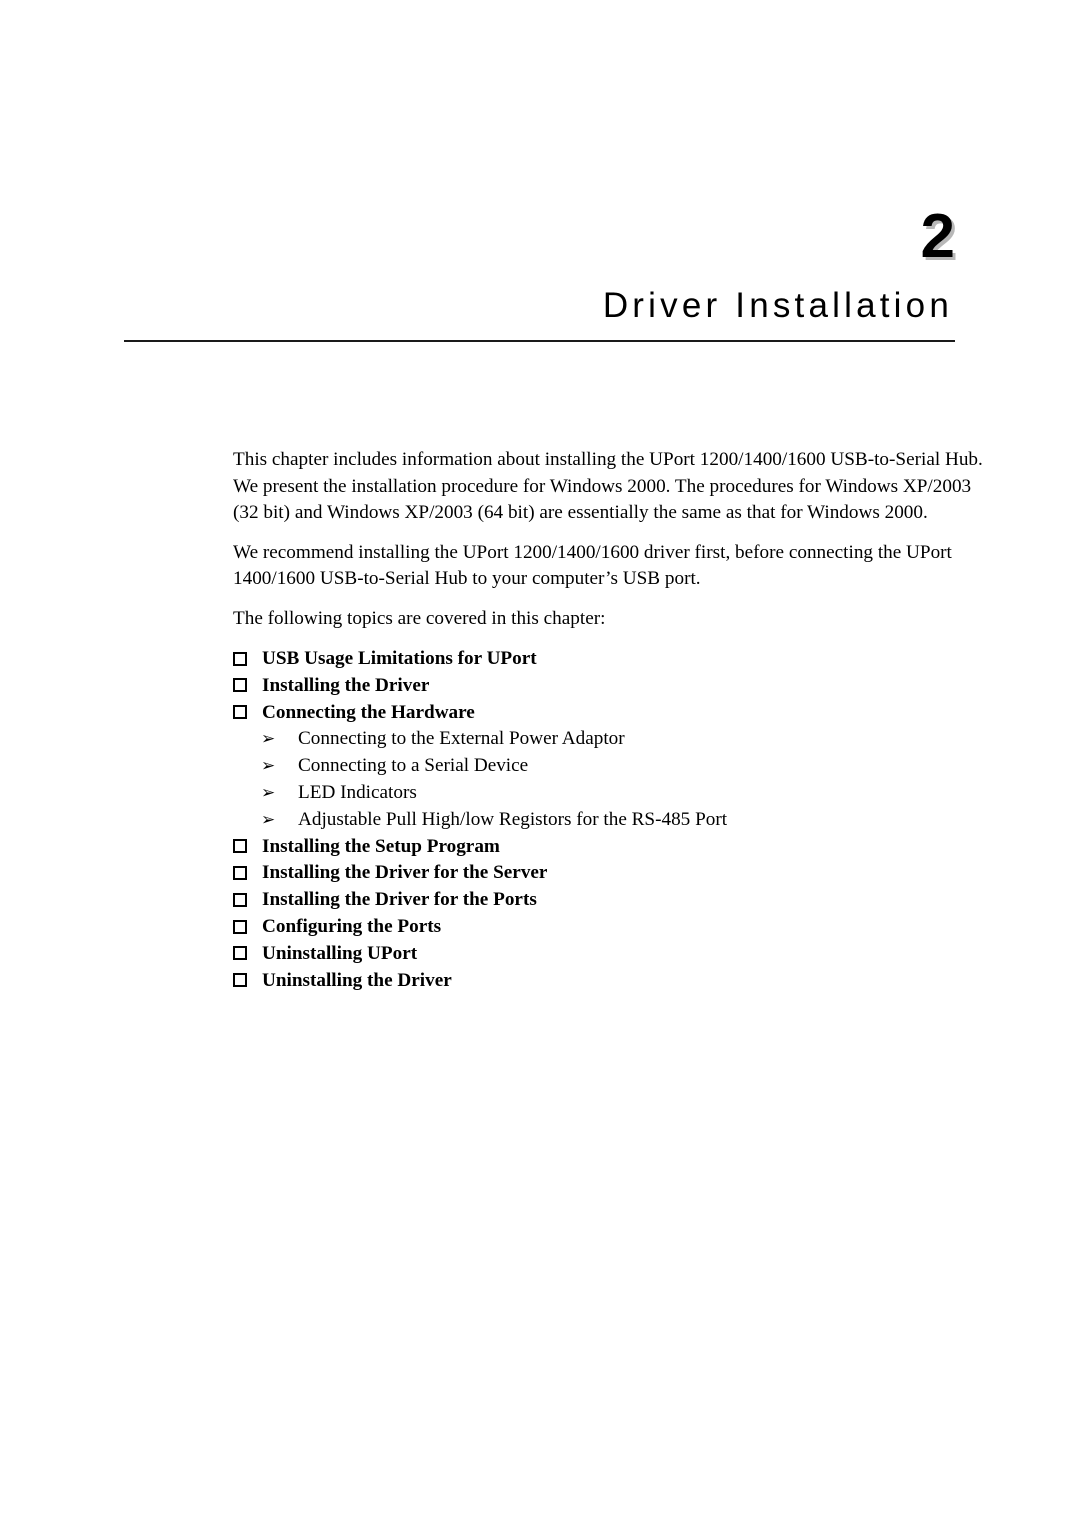 Image resolution: width=1080 pixels, height=1527 pixels. What do you see at coordinates (357, 980) in the screenshot?
I see `topic-label: Uninstalling the Driver` at bounding box center [357, 980].